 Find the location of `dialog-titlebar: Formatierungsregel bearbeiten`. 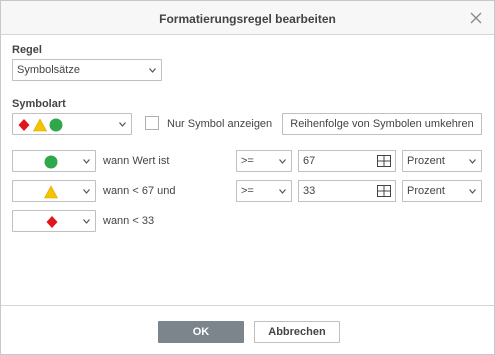

dialog-titlebar: Formatierungsregel bearbeiten is located at coordinates (247, 18).